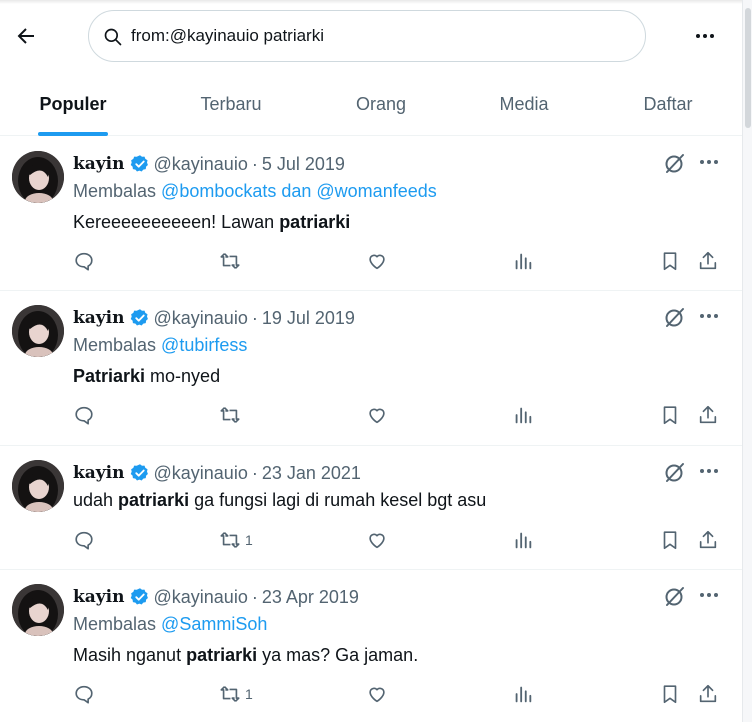 The image size is (752, 722). Describe the element at coordinates (214, 624) in the screenshot. I see `reply-mentions: @SammiSoh` at that location.